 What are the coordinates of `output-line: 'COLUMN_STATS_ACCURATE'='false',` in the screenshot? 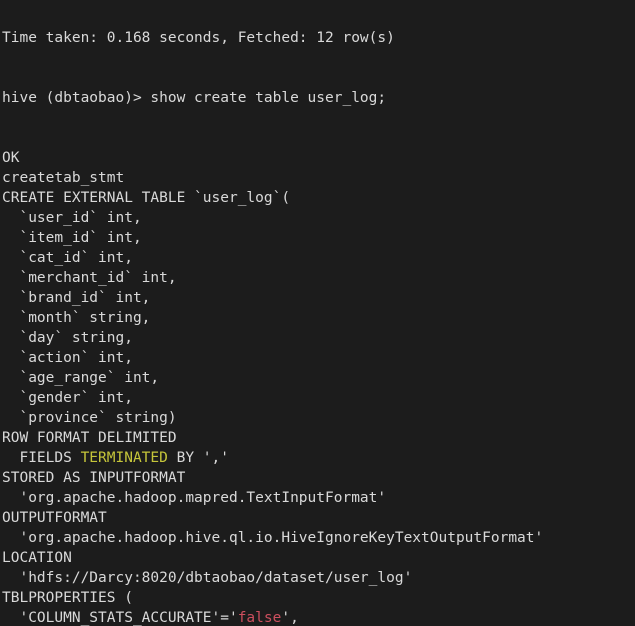 It's located at (318, 617).